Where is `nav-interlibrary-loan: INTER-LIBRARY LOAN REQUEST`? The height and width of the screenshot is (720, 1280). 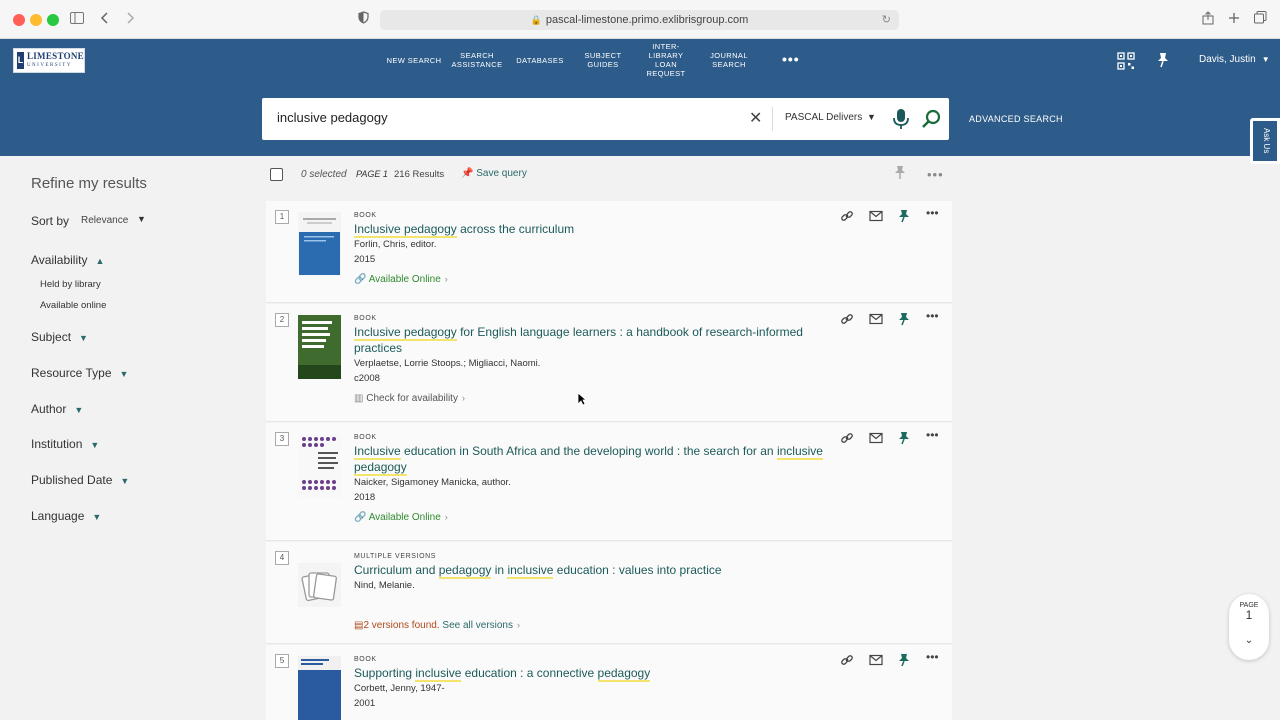 nav-interlibrary-loan: INTER-LIBRARY LOAN REQUEST is located at coordinates (666, 60).